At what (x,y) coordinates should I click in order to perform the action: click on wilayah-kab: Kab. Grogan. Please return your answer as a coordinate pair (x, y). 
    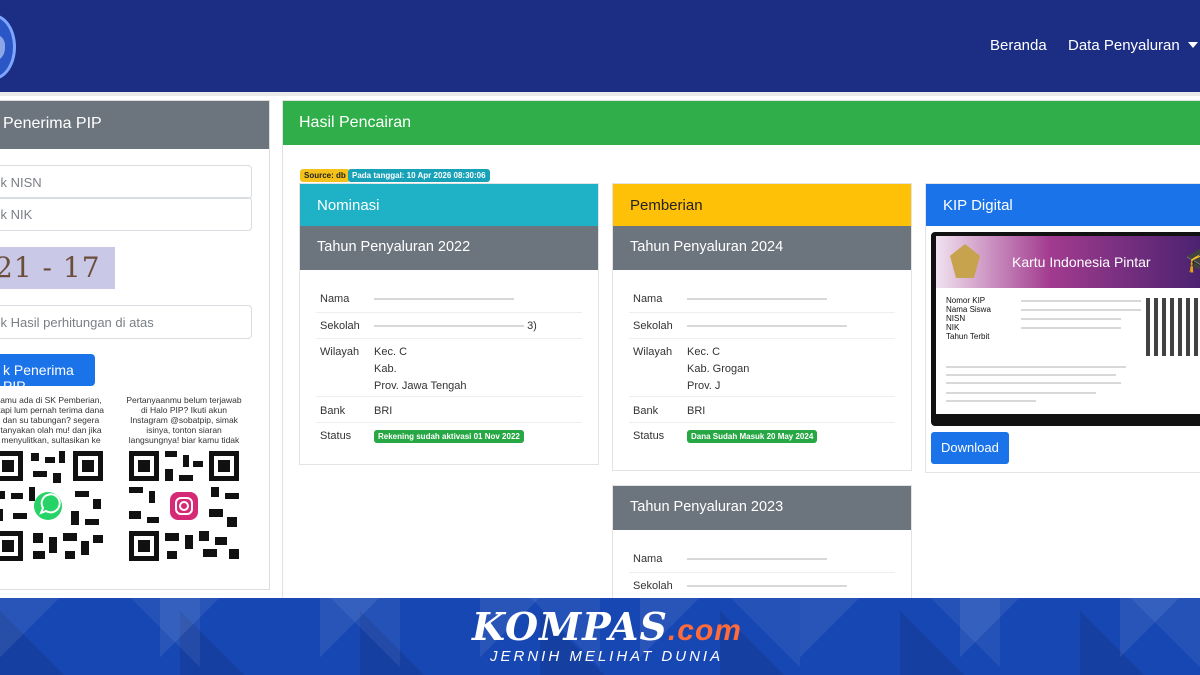
    Looking at the image, I should click on (718, 369).